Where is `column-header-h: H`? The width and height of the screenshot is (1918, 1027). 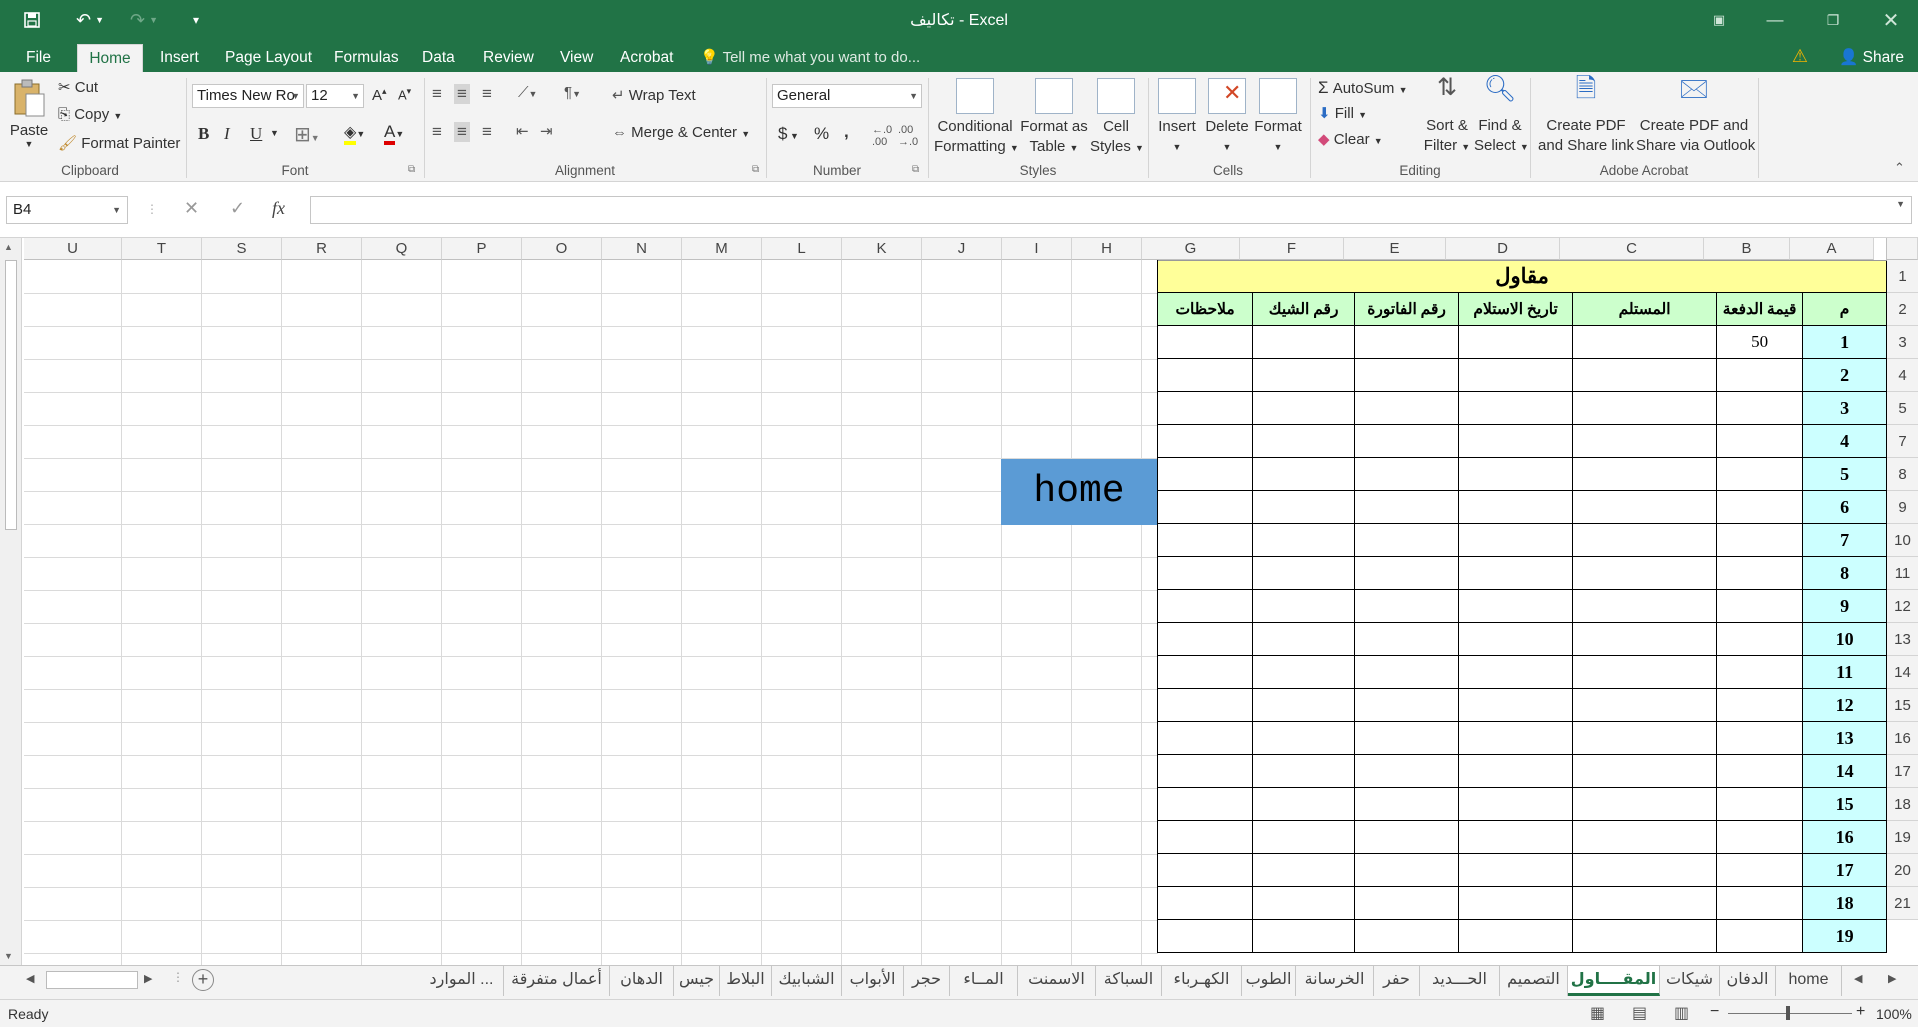
column-header-h: H is located at coordinates (1107, 249).